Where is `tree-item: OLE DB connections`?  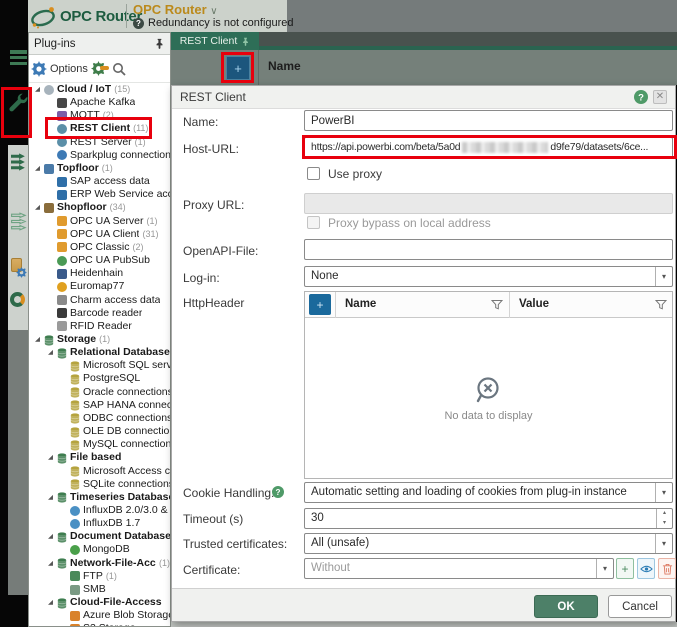 tree-item: OLE DB connections is located at coordinates (99, 431).